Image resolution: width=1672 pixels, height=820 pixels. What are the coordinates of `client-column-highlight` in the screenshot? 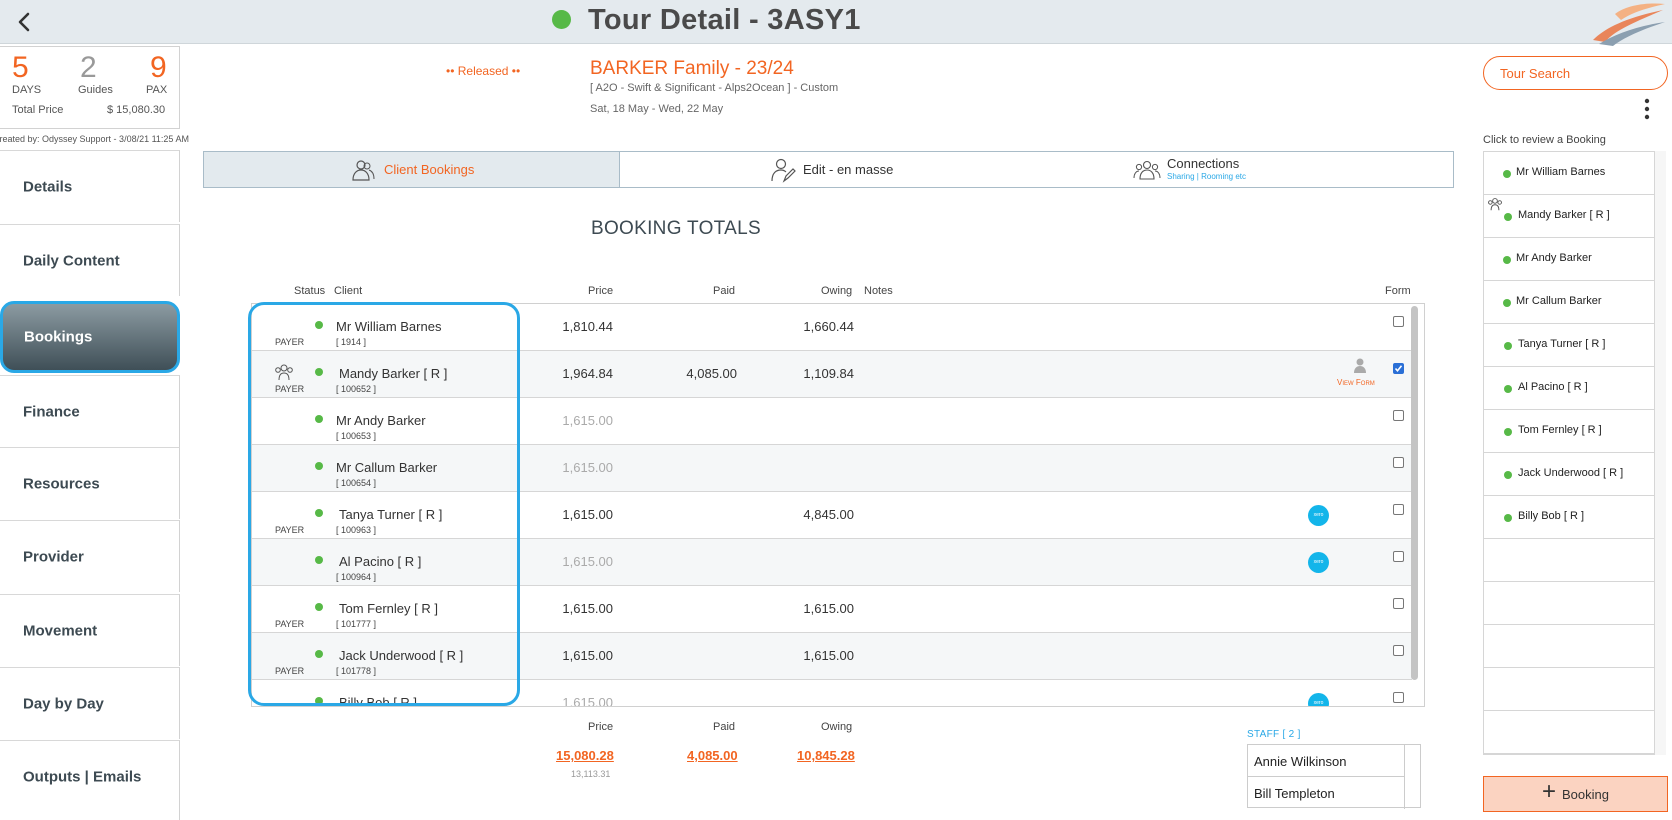 It's located at (384, 504).